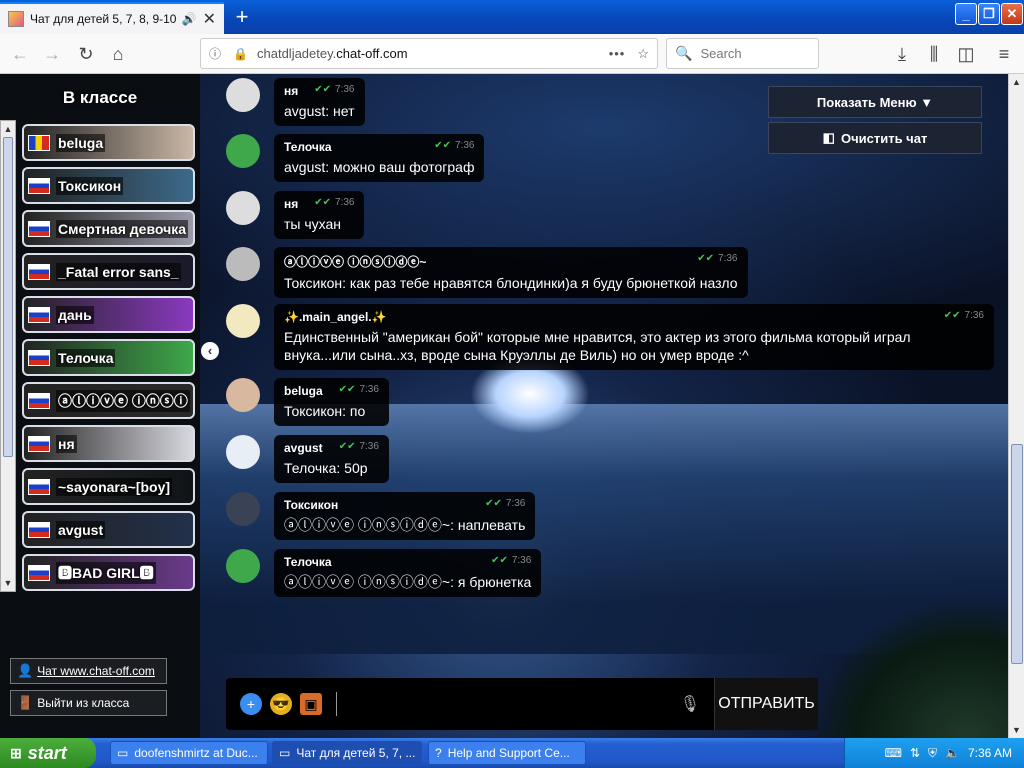  What do you see at coordinates (643, 54) in the screenshot?
I see `bookmark-star-icon: ☆` at bounding box center [643, 54].